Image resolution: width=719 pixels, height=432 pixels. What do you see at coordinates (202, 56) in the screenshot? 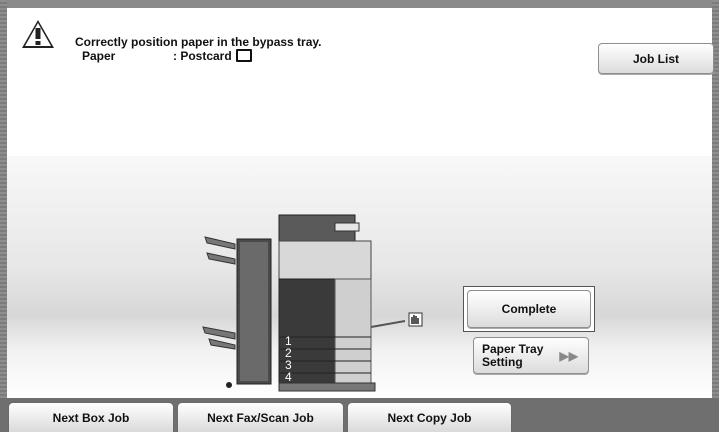
I see `paper-value-text: : Postcard` at bounding box center [202, 56].